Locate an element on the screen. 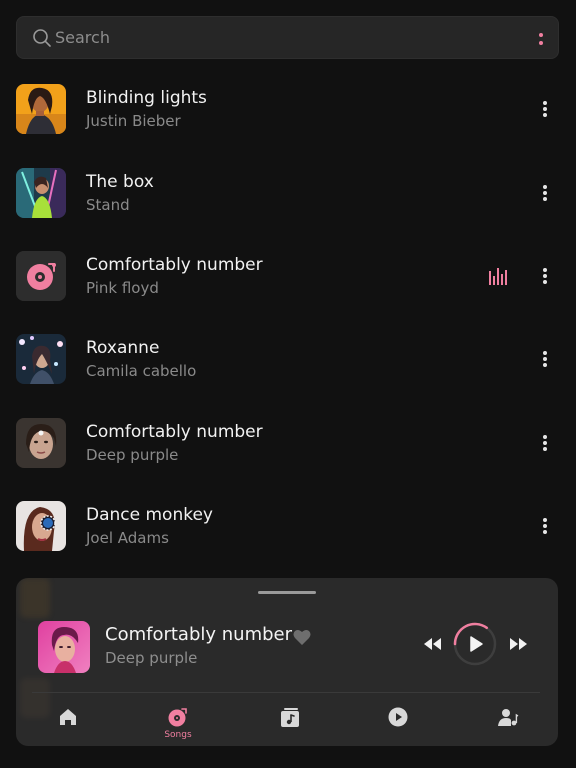 This screenshot has width=576, height=768. nav-albums is located at coordinates (290, 724).